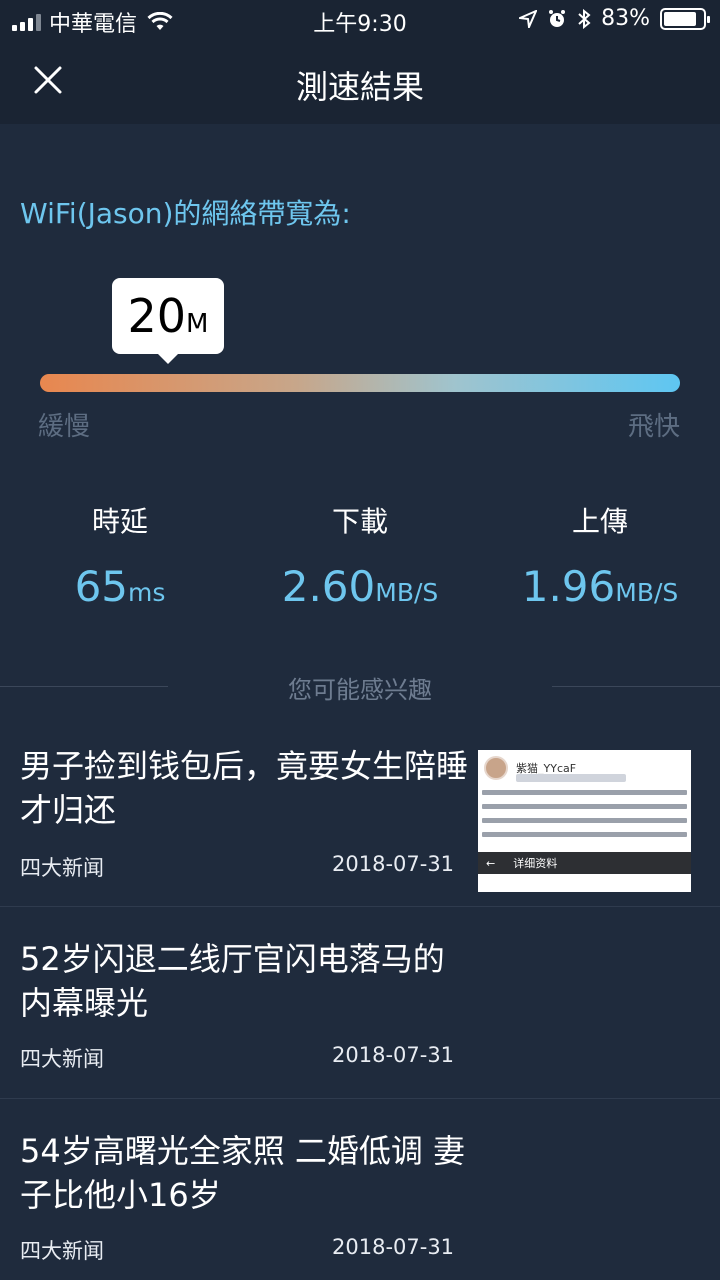 Image resolution: width=720 pixels, height=1280 pixels. I want to click on avatar, so click(496, 768).